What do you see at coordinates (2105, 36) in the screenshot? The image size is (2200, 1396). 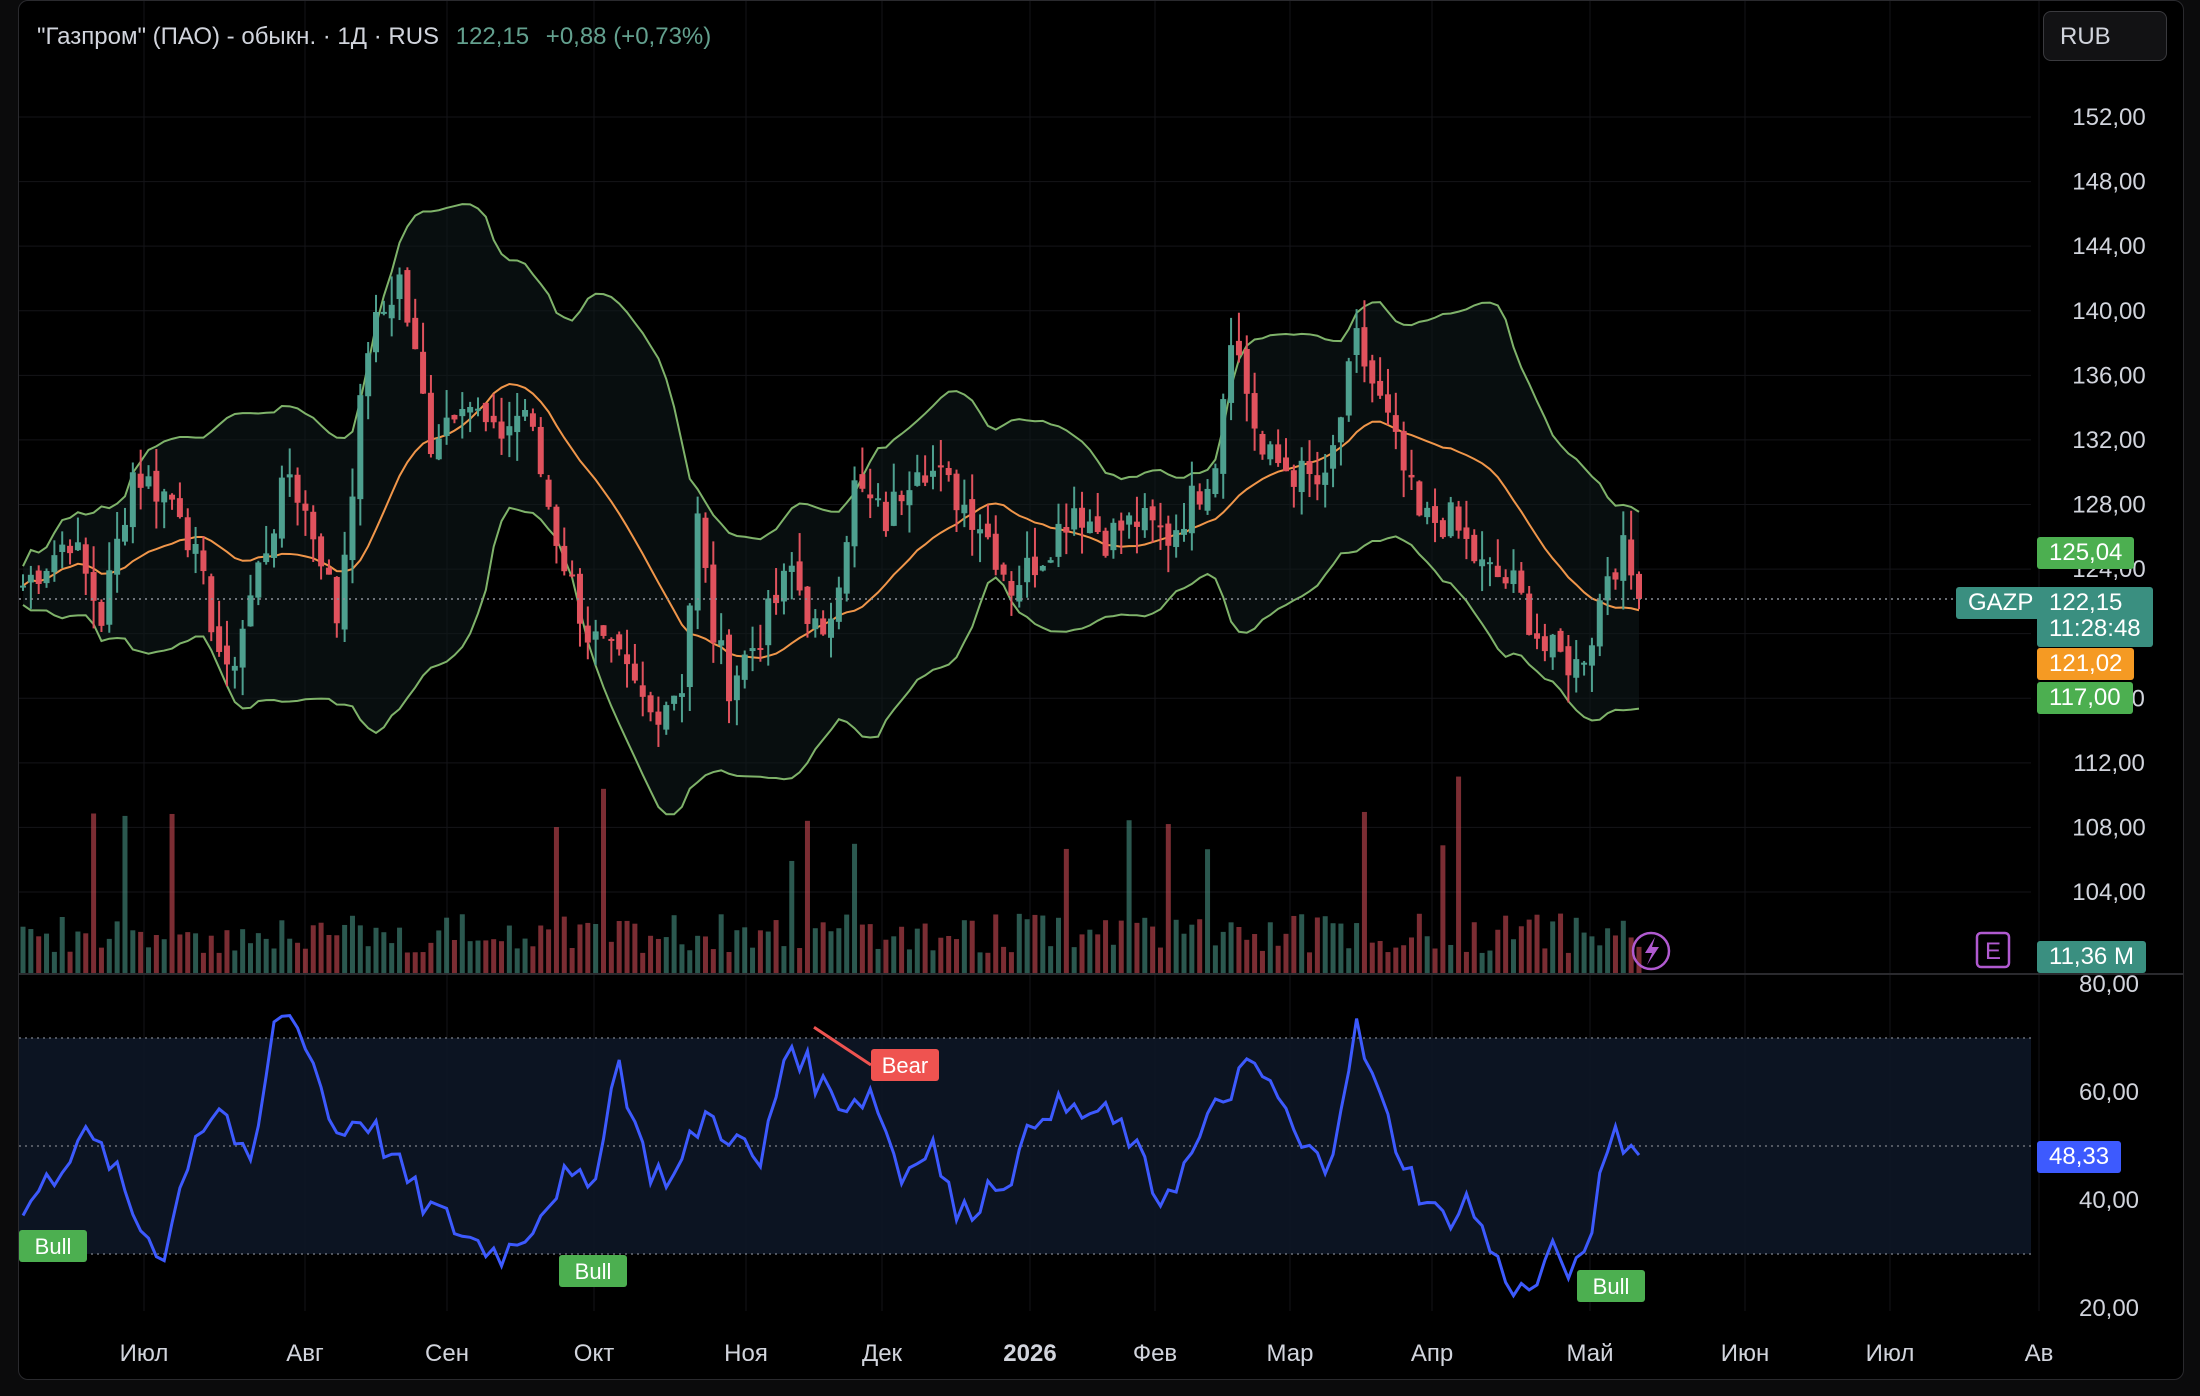 I see `currency-button: RUB` at bounding box center [2105, 36].